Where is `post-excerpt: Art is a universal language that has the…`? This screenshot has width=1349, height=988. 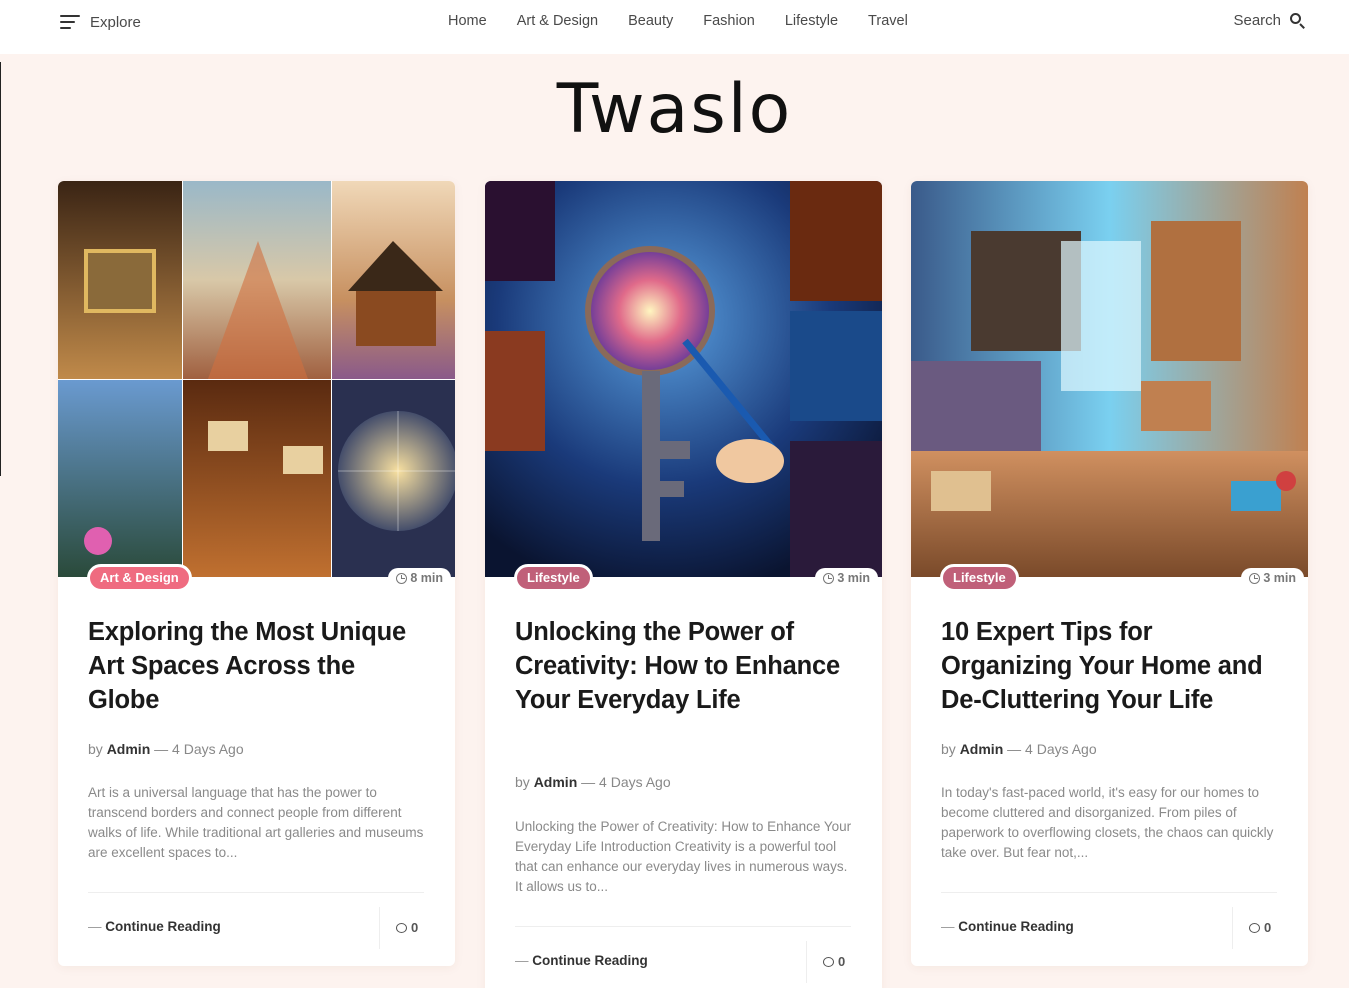
post-excerpt: Art is a universal language that has the… is located at coordinates (256, 822).